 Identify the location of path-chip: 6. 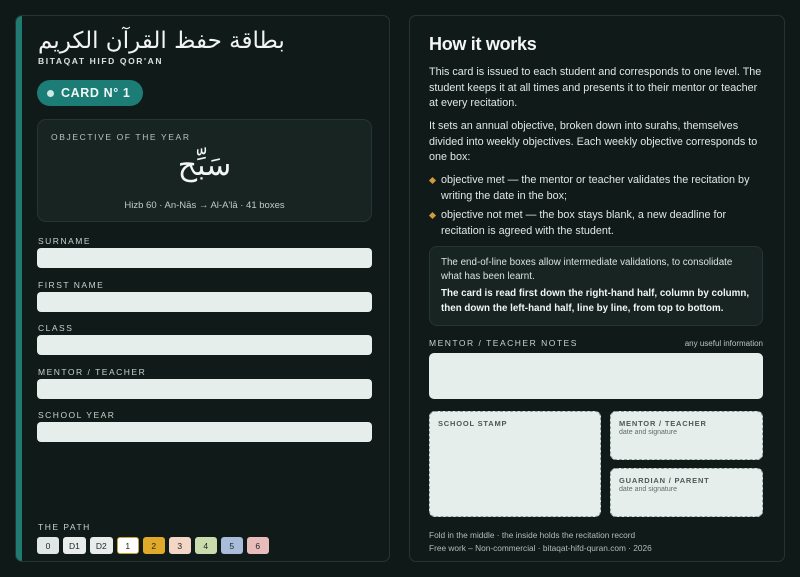
(257, 545).